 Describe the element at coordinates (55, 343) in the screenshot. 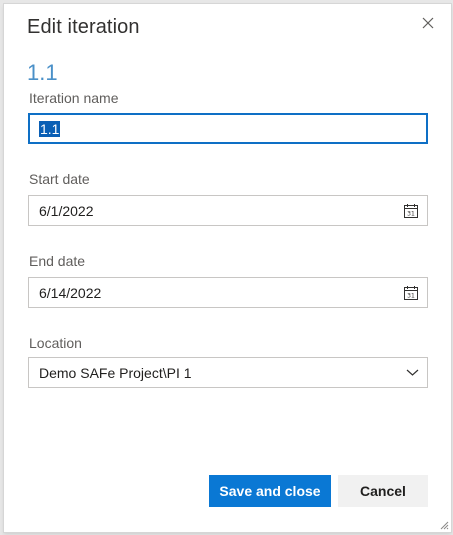

I see `location-label: Location` at that location.